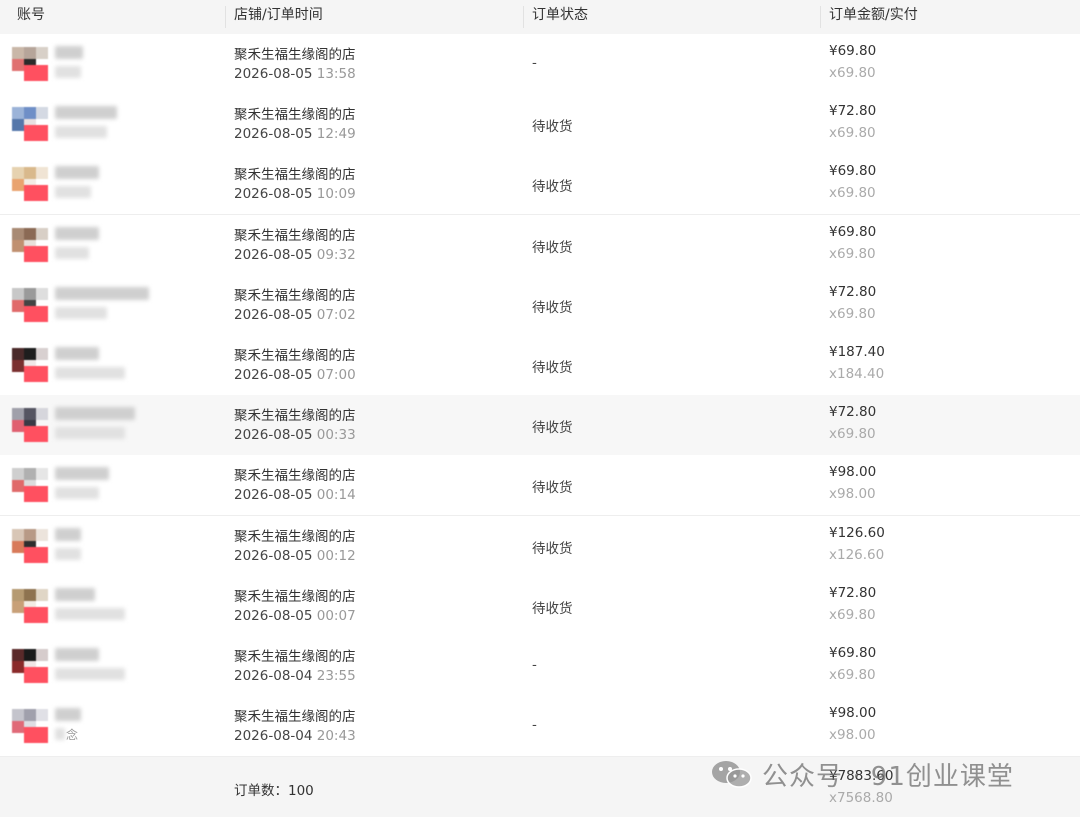  I want to click on table-row: 念 聚禾生福生缘阁的店 2026-08-04 20:43 - ¥98.00 x98.00, so click(540, 727).